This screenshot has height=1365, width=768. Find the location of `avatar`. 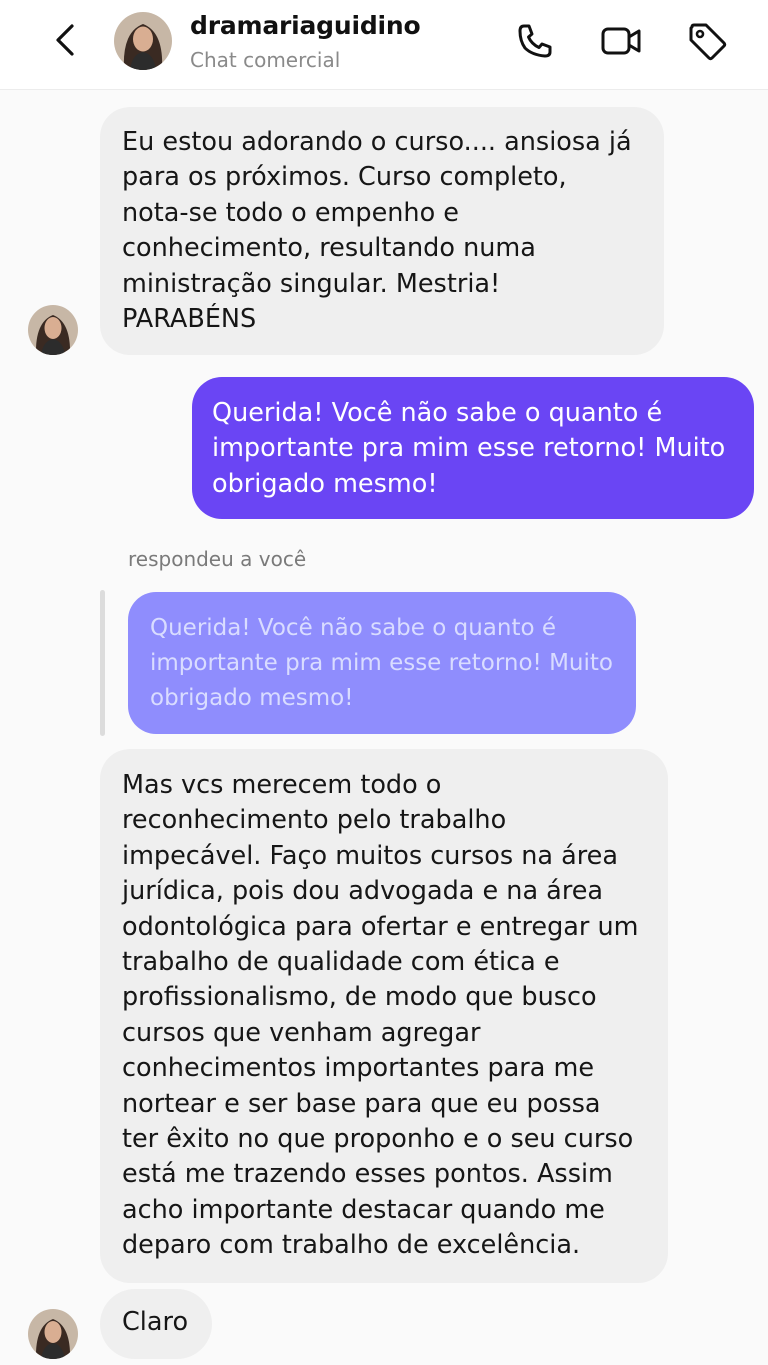

avatar is located at coordinates (143, 41).